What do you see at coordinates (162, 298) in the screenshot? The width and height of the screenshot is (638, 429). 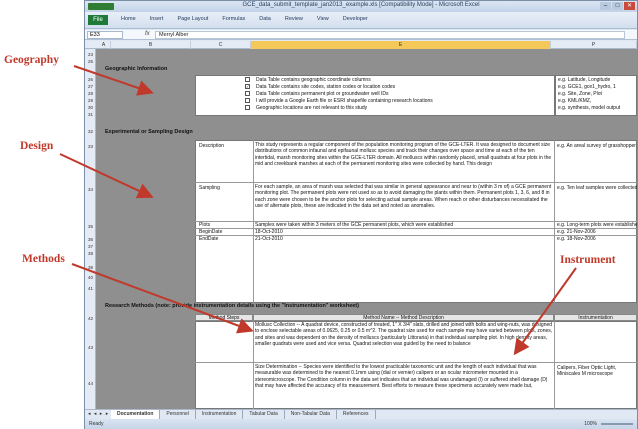 I see `methods-arrow` at bounding box center [162, 298].